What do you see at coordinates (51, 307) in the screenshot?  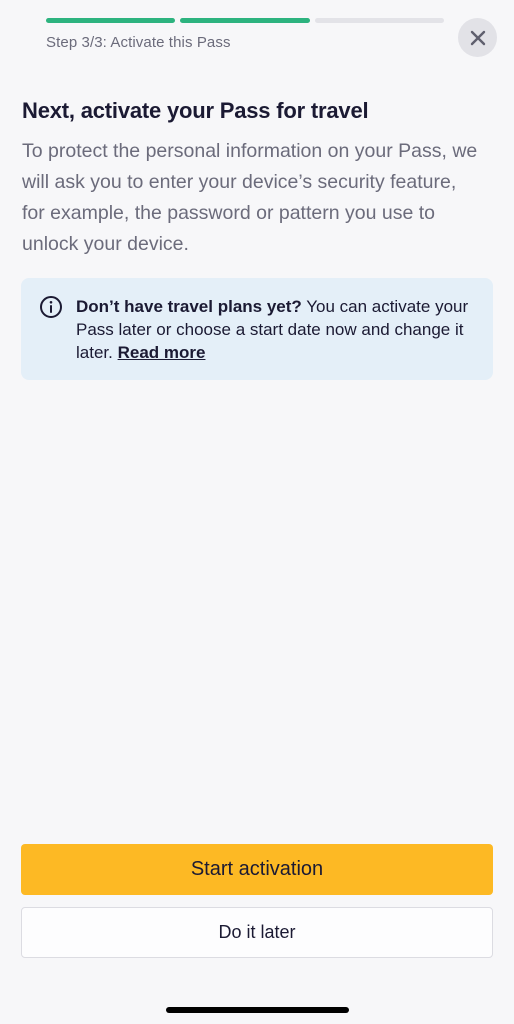 I see `info-icon` at bounding box center [51, 307].